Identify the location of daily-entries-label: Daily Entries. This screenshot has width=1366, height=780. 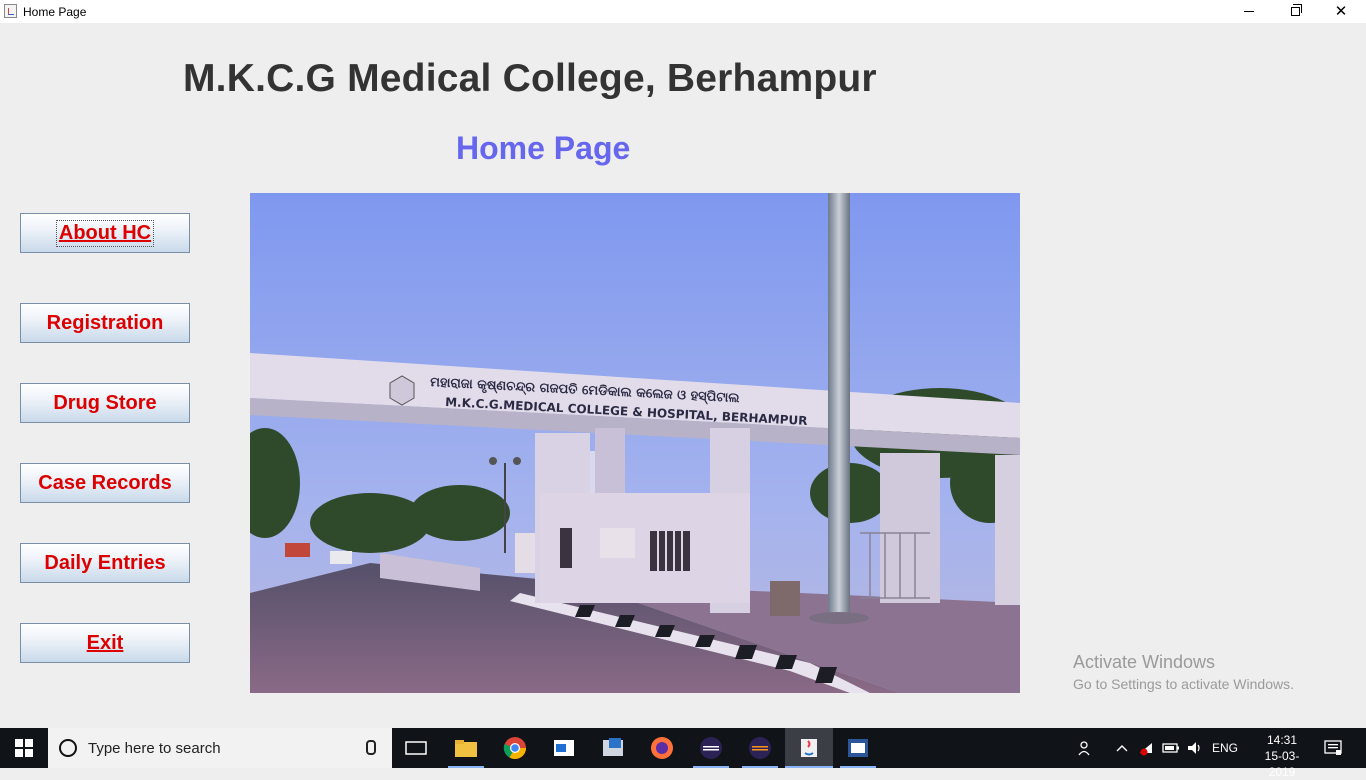
(105, 562).